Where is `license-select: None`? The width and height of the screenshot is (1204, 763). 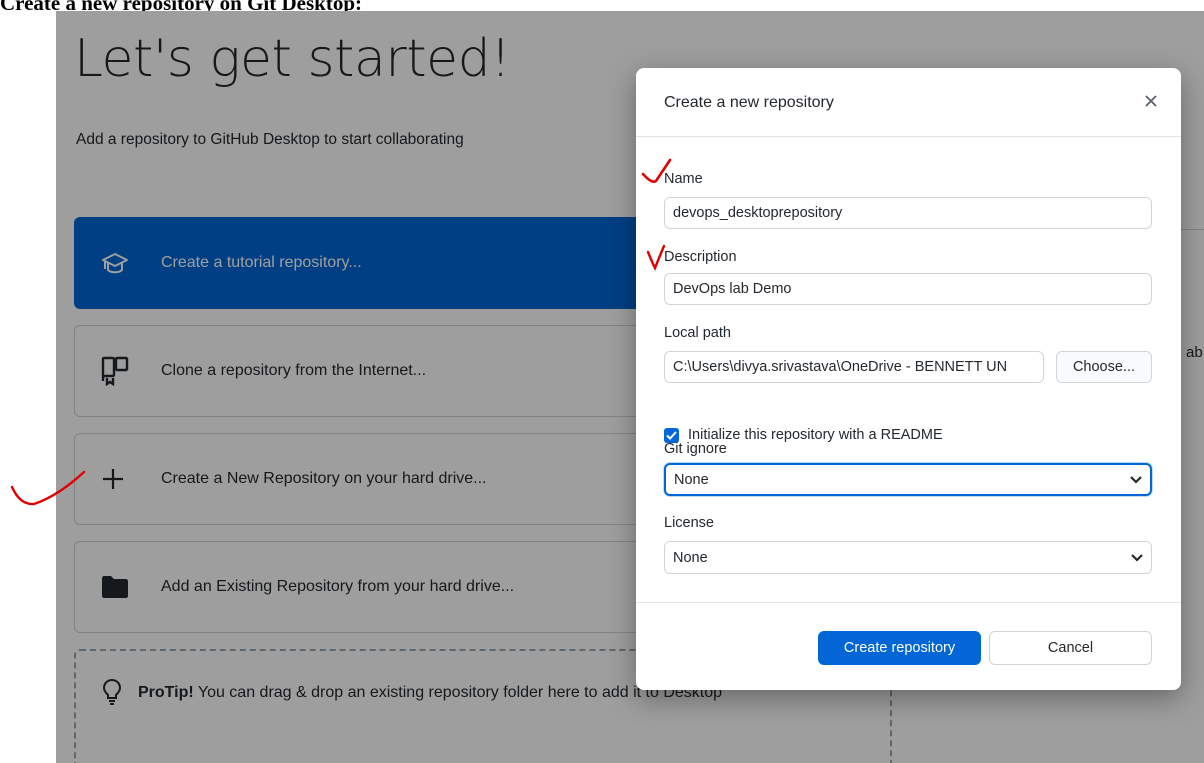
license-select: None is located at coordinates (908, 557).